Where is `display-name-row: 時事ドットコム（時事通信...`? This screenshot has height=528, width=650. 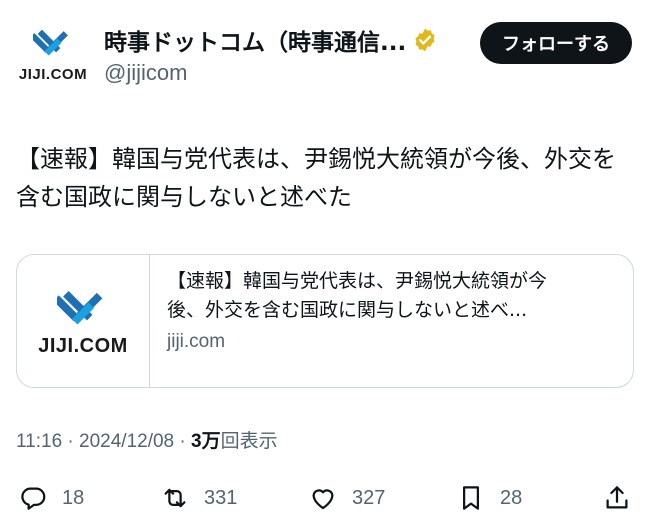
display-name-row: 時事ドットコム（時事通信... is located at coordinates (271, 40).